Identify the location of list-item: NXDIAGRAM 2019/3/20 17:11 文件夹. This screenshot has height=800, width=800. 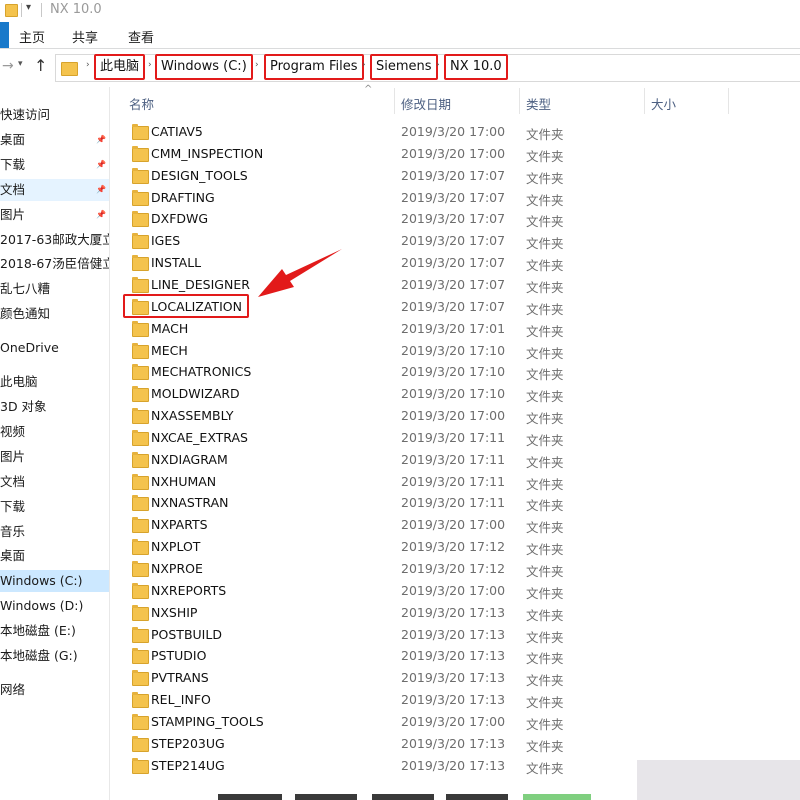
(390, 460).